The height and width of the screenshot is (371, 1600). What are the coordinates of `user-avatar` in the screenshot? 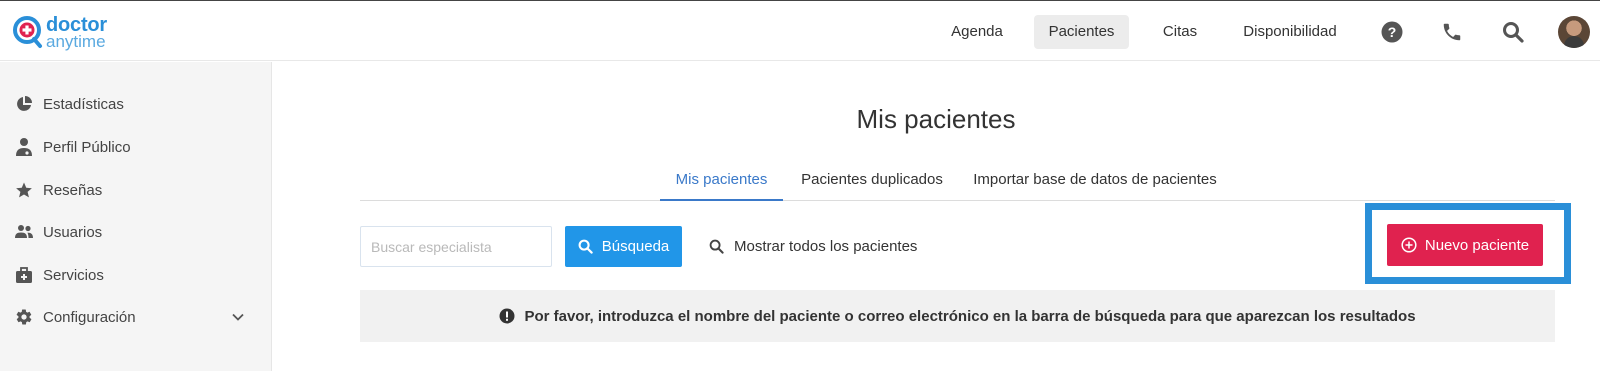 It's located at (1574, 32).